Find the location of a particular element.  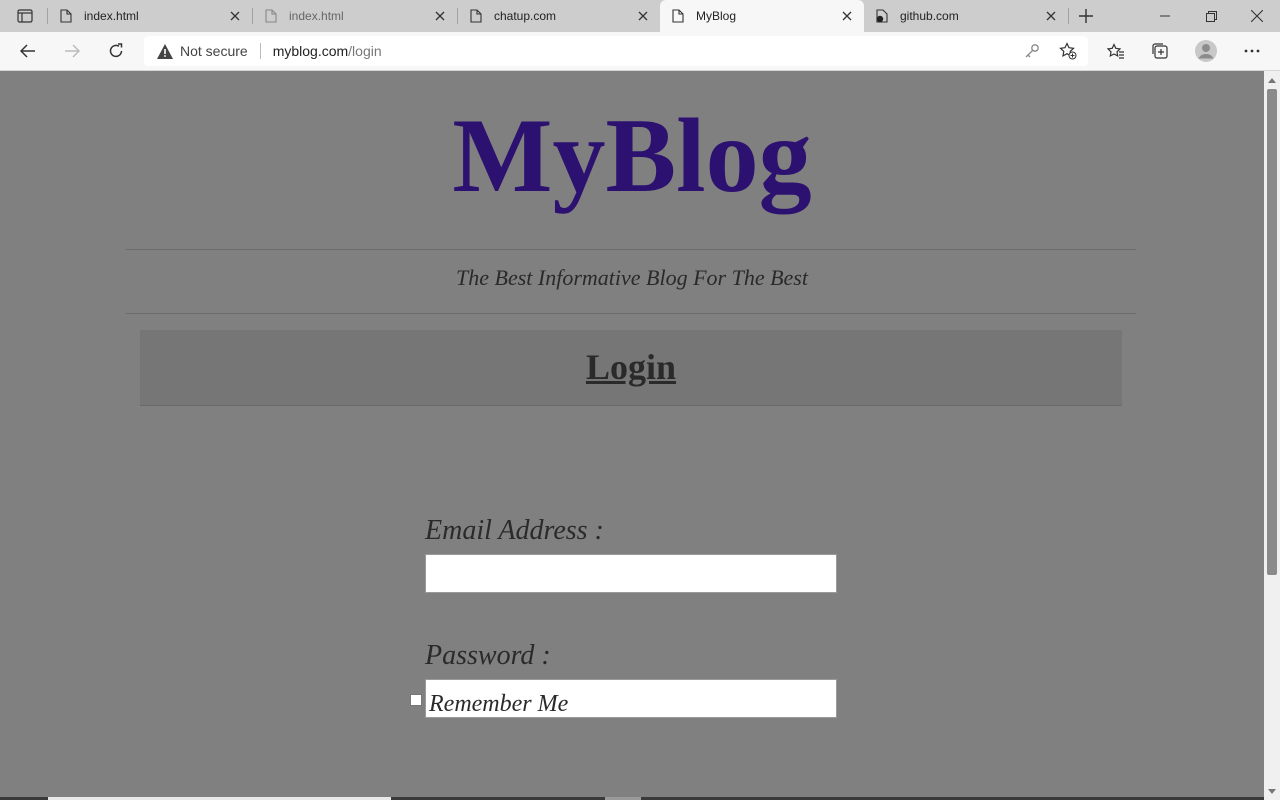

settings-menu-button is located at coordinates (1252, 51).